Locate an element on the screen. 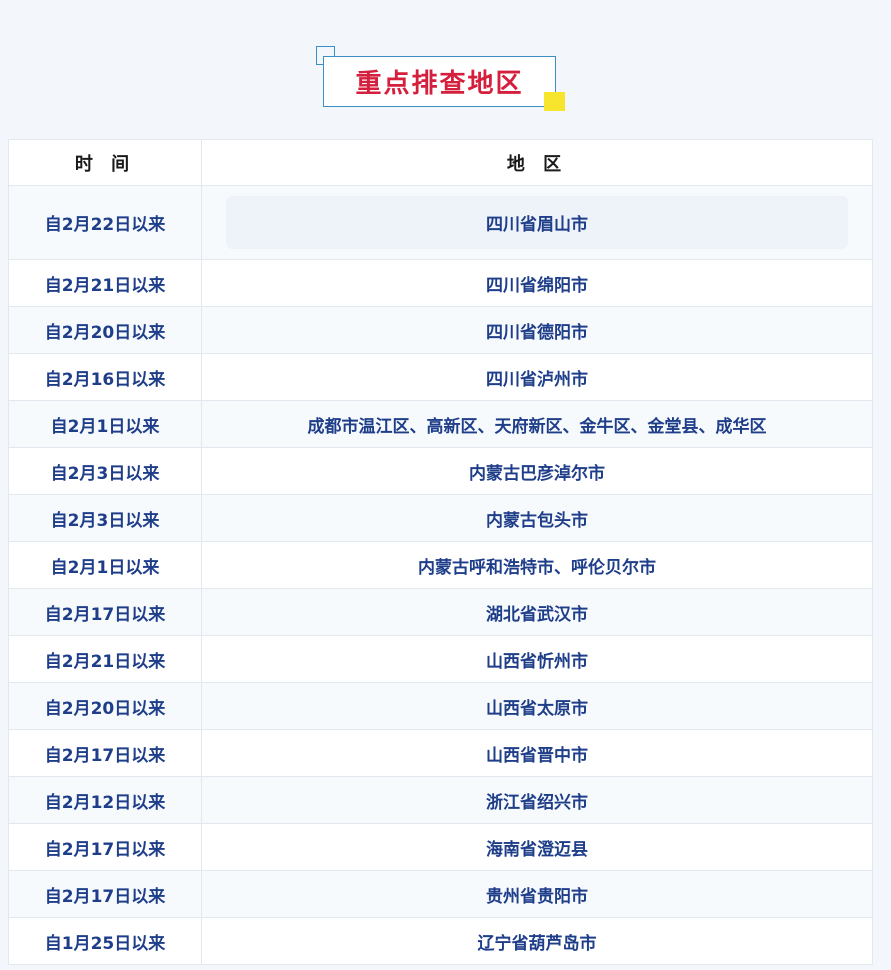 The height and width of the screenshot is (970, 891). header-area: 地 区 is located at coordinates (537, 162).